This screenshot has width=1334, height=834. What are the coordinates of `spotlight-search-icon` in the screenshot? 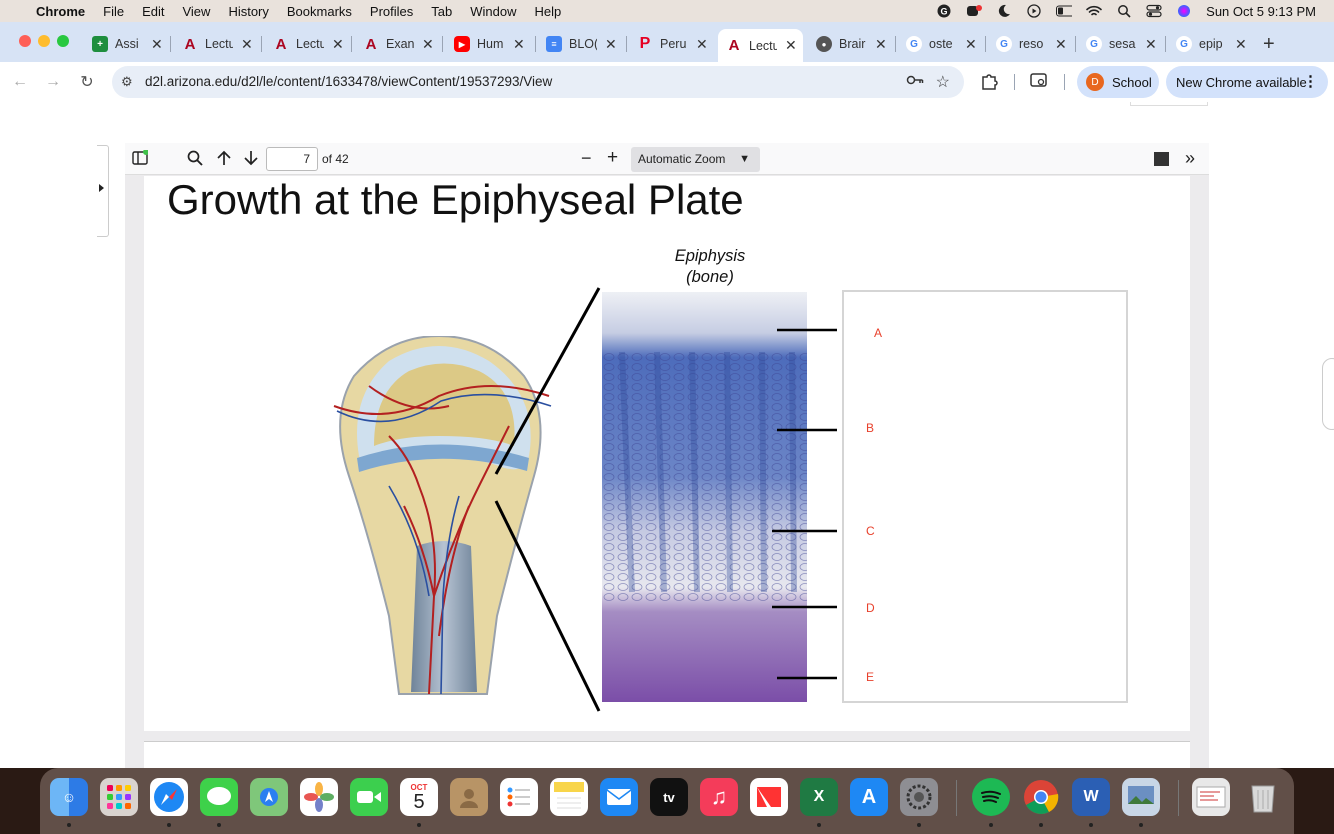 It's located at (1124, 11).